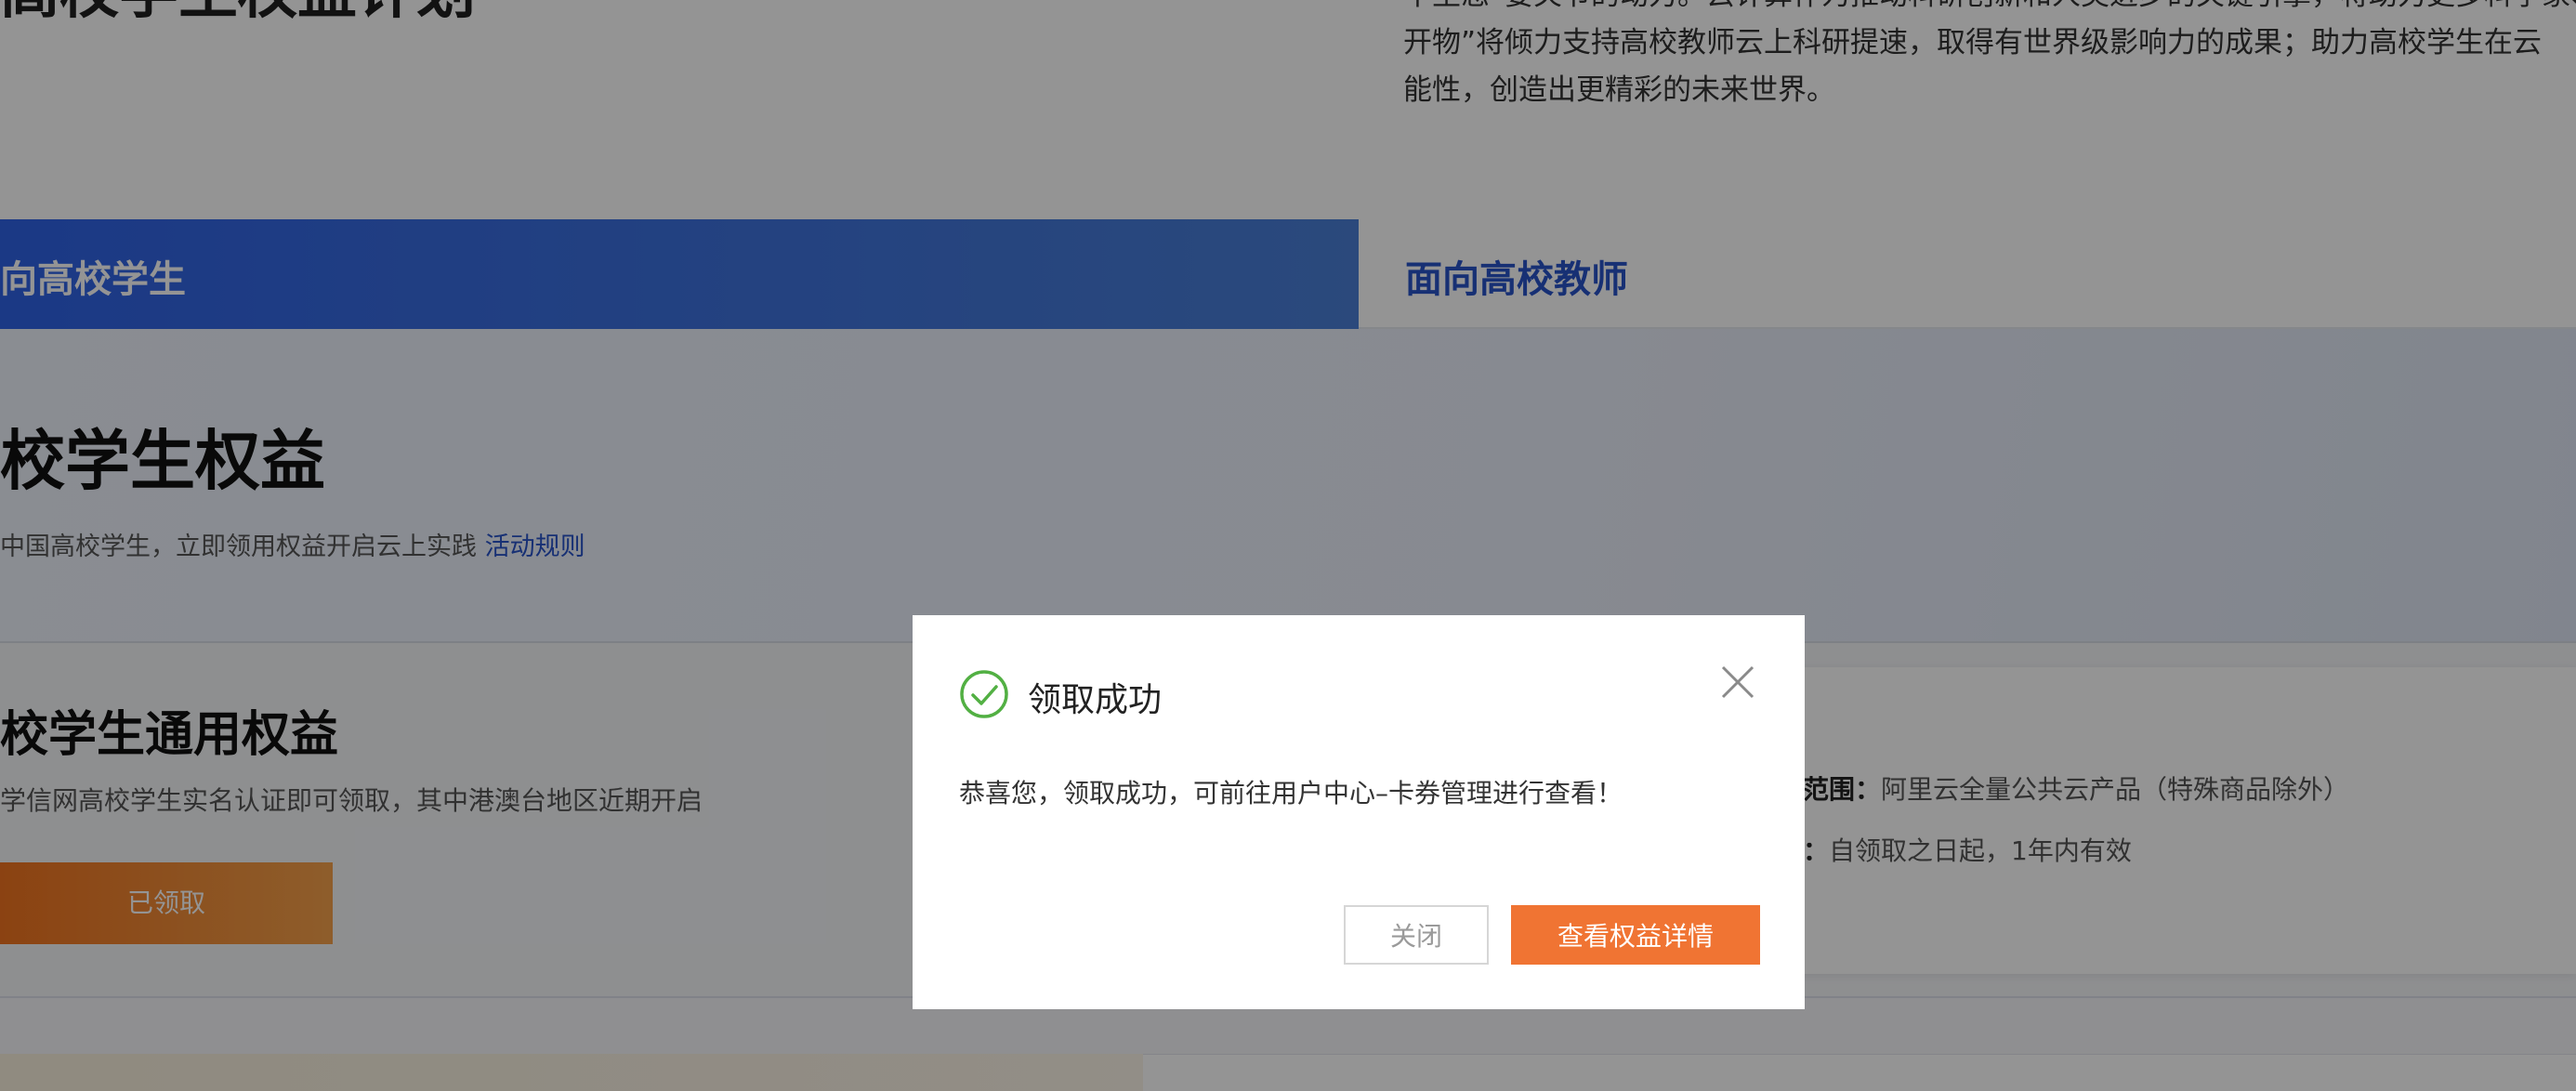  I want to click on close-icon, so click(1737, 682).